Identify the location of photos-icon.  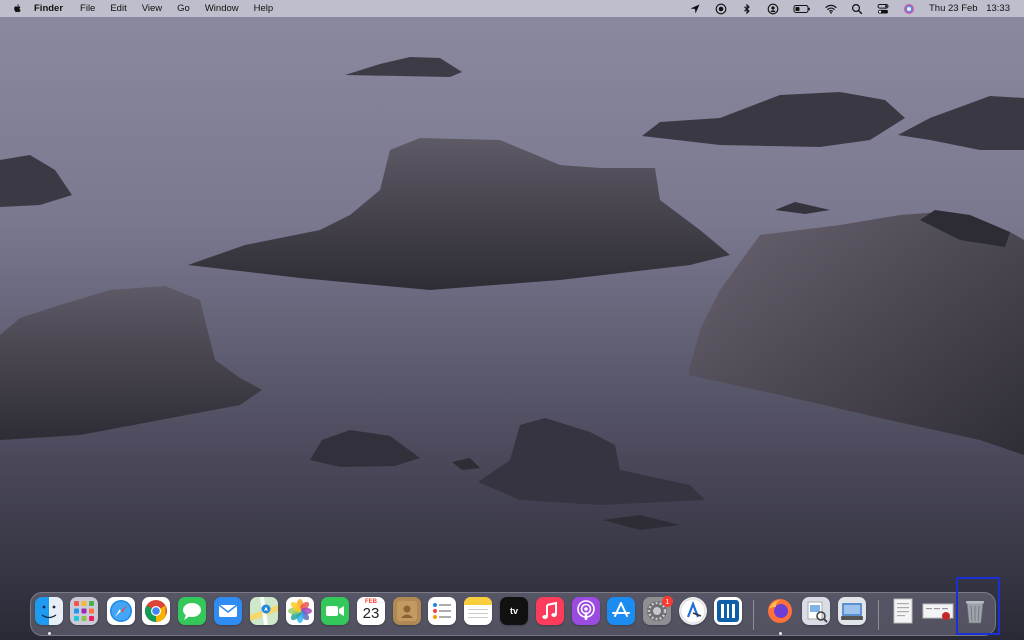
(300, 611).